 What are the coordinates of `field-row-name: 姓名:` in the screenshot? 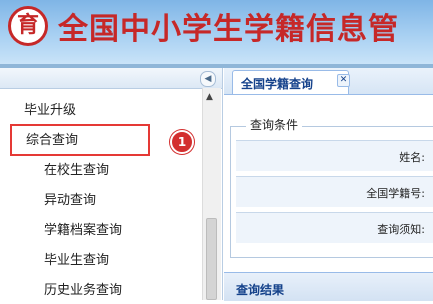 It's located at (334, 155).